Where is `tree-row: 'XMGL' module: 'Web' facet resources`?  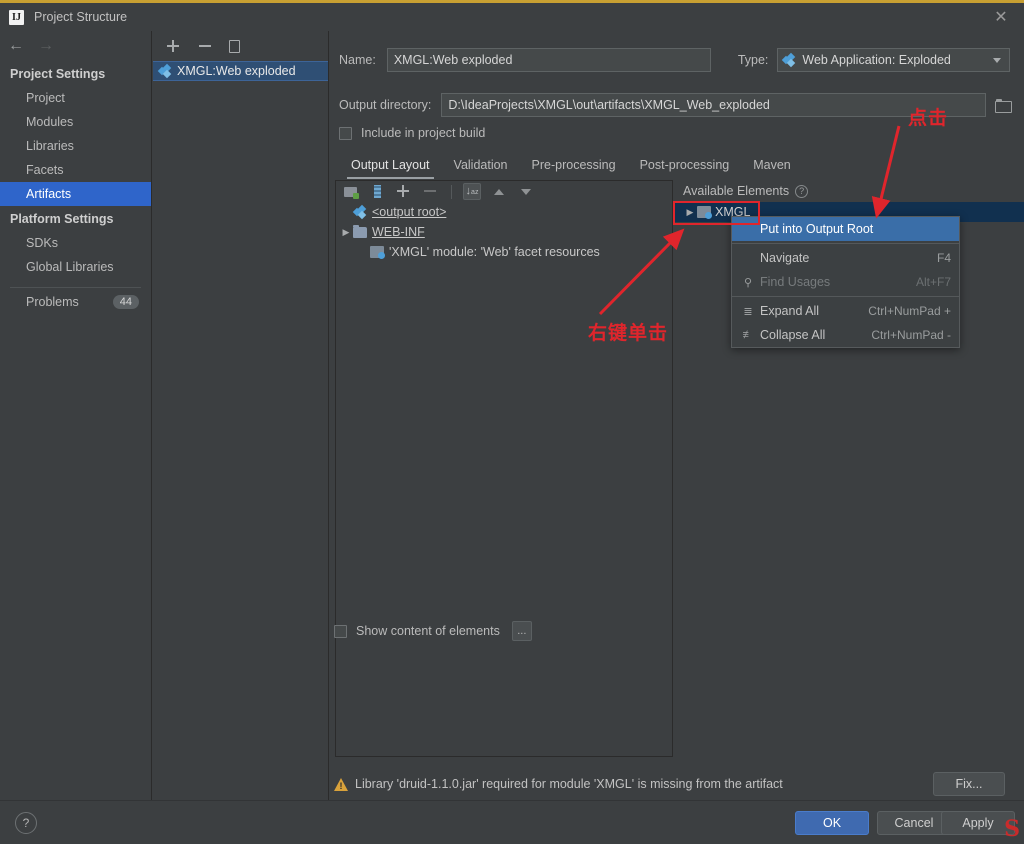 tree-row: 'XMGL' module: 'Web' facet resources is located at coordinates (504, 252).